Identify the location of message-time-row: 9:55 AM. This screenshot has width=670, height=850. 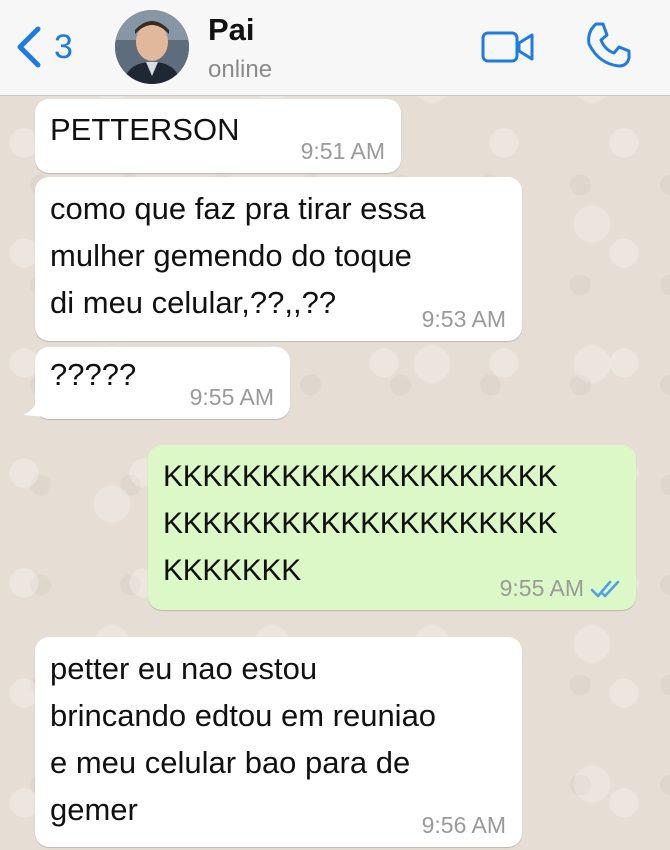
(561, 588).